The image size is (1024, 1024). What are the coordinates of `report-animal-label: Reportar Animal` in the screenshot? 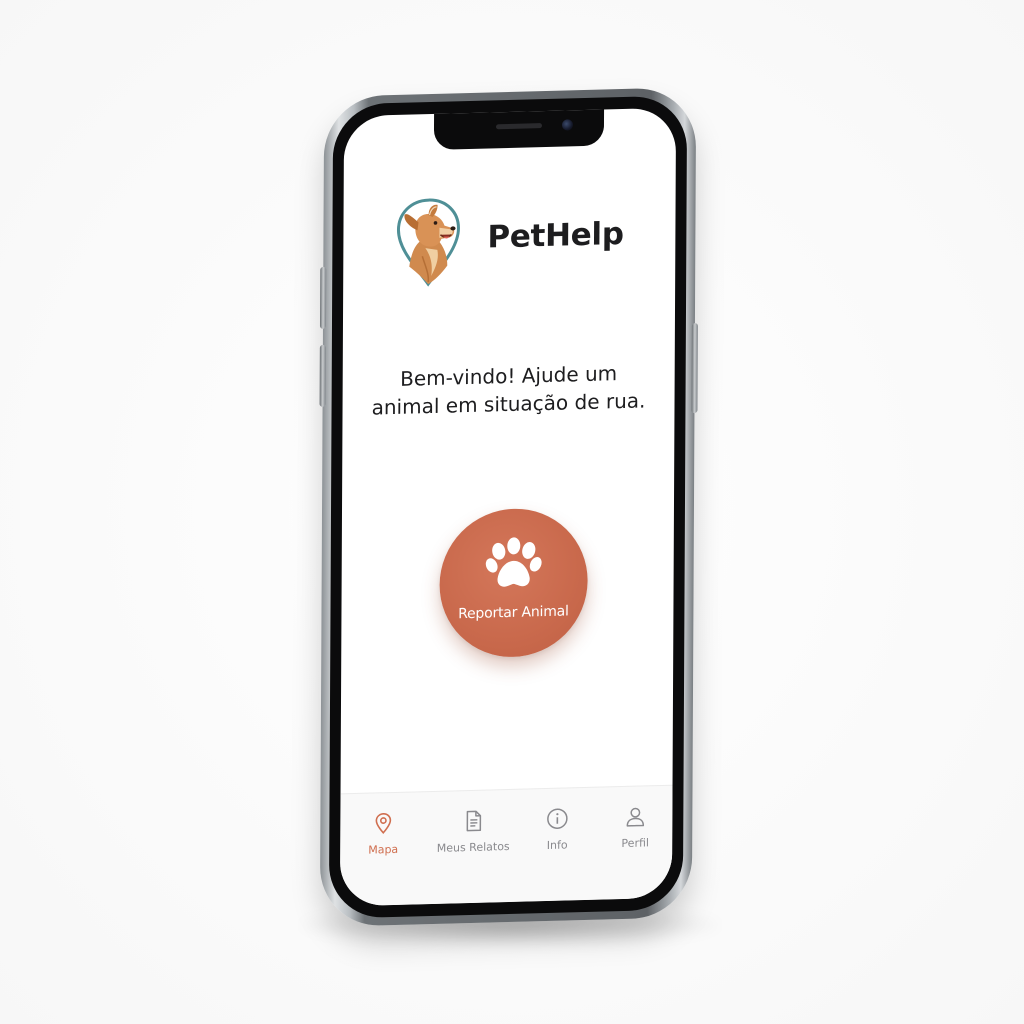 It's located at (513, 613).